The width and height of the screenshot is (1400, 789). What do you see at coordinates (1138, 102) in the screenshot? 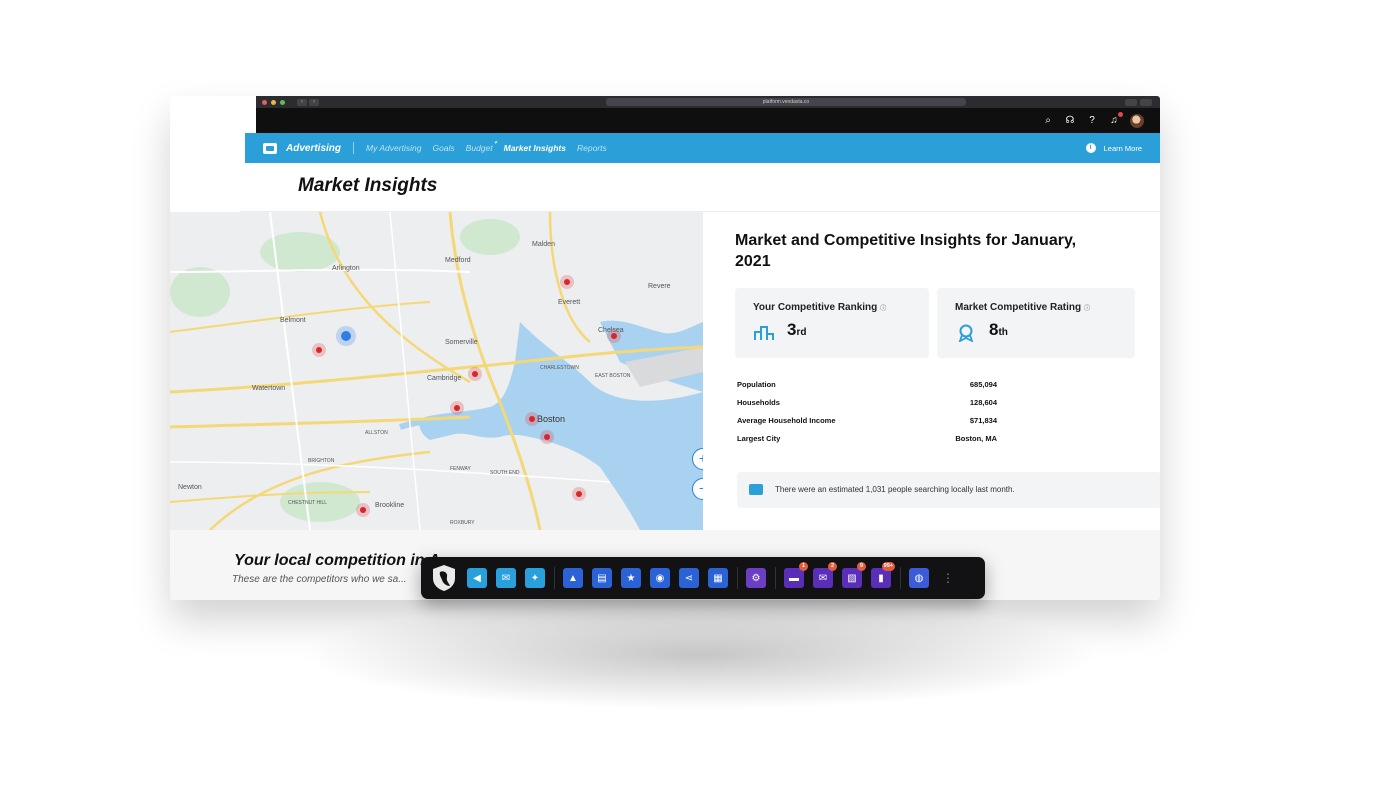
I see `browser-actions` at bounding box center [1138, 102].